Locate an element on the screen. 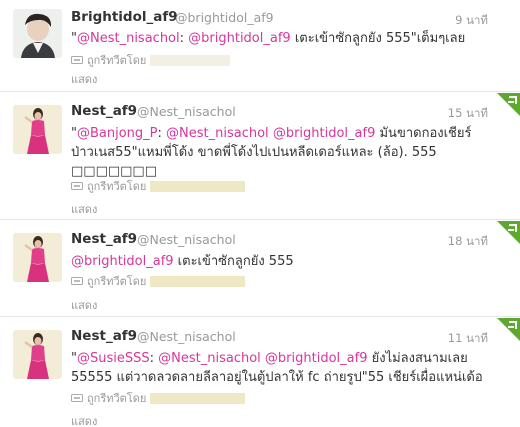 The height and width of the screenshot is (427, 520). tweet-text-segment: เตะเข้าซักลูกยัง 555 is located at coordinates (233, 261).